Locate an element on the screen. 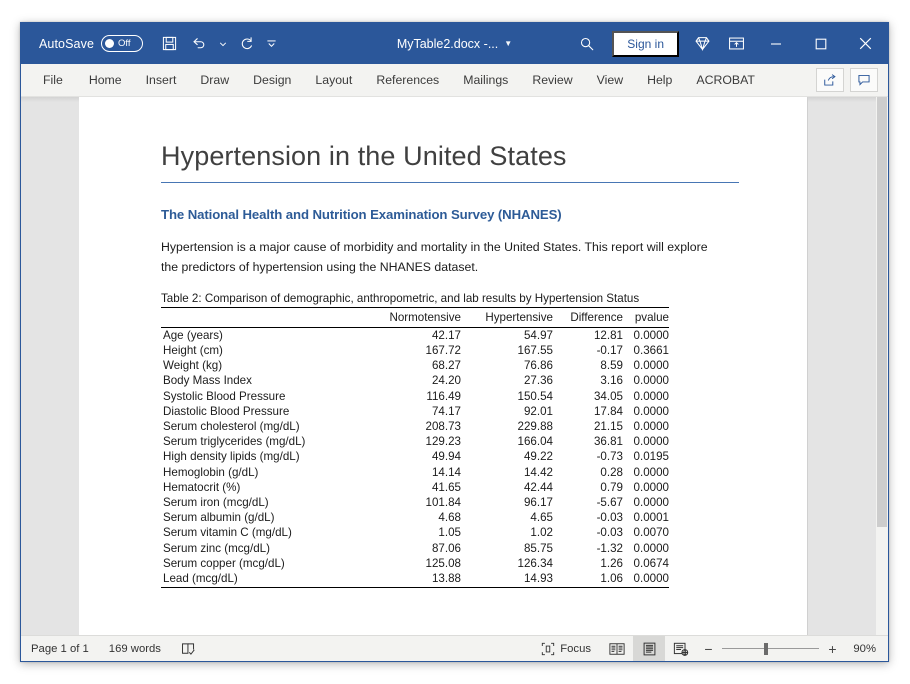 The height and width of the screenshot is (684, 910). cell-value: 0.28 is located at coordinates (611, 472).